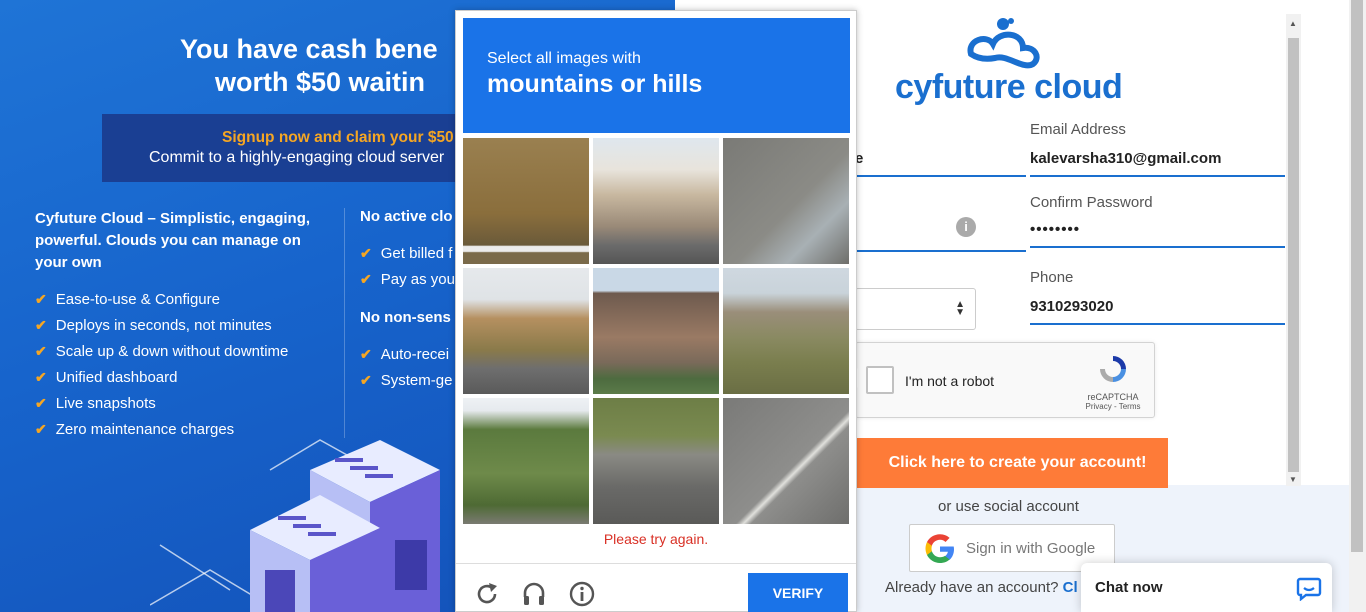 The image size is (1366, 612). I want to click on already-label: Already have an account?, so click(972, 587).